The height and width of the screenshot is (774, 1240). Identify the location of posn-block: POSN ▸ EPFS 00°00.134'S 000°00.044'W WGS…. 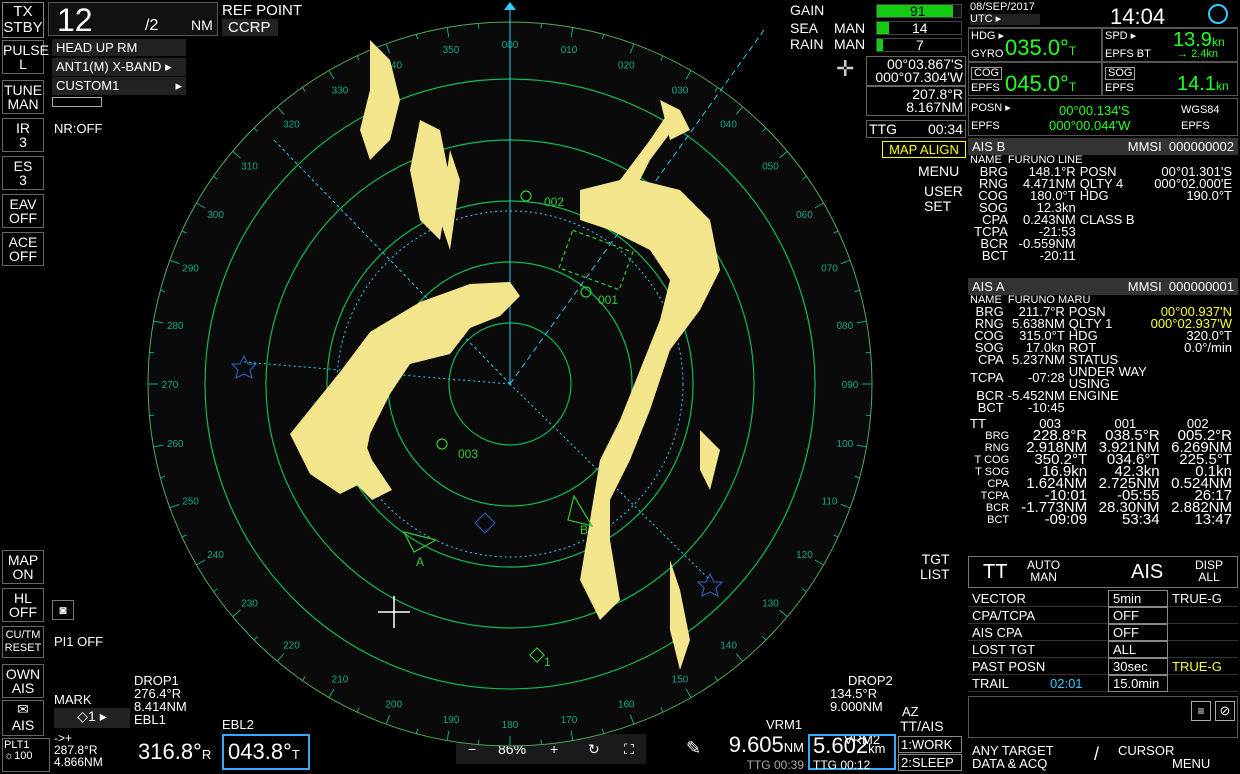
(1103, 117).